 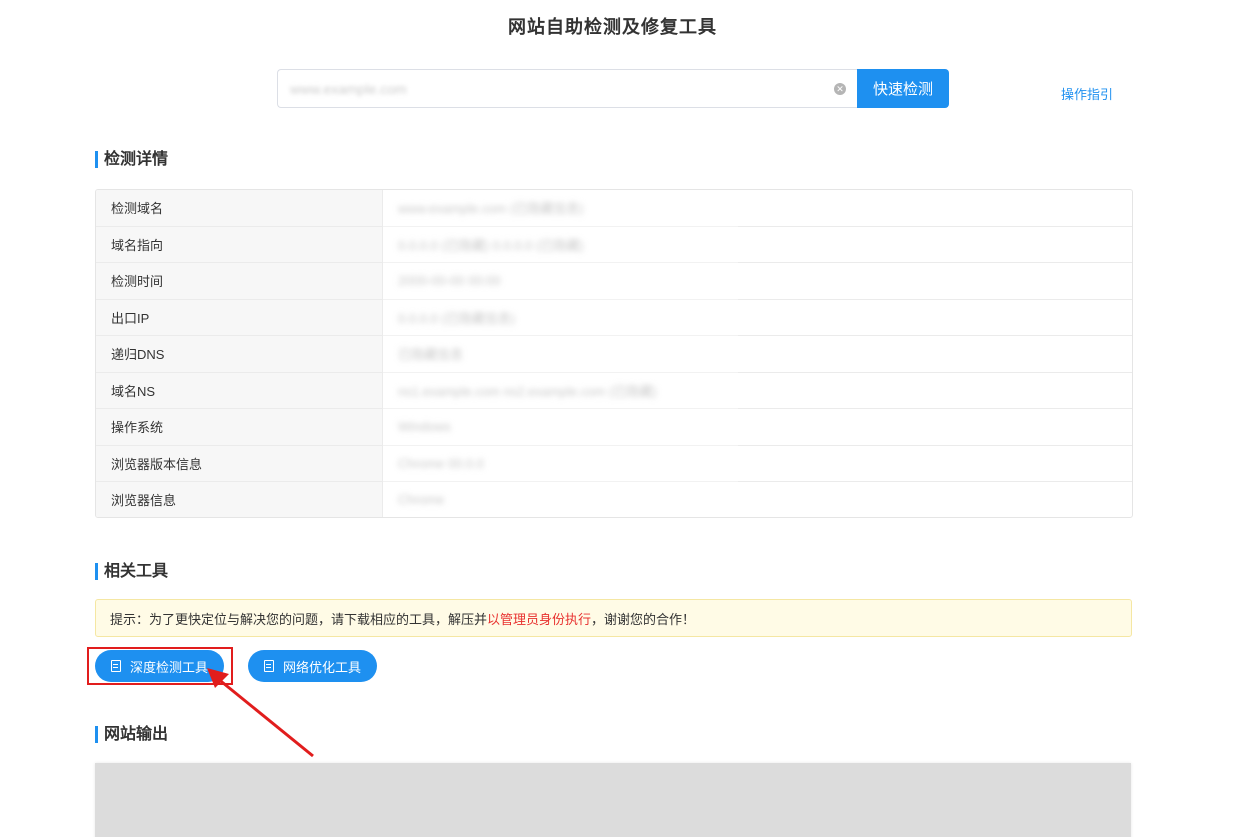 What do you see at coordinates (614, 499) in the screenshot?
I see `table-row: 浏览器信息 Chrome` at bounding box center [614, 499].